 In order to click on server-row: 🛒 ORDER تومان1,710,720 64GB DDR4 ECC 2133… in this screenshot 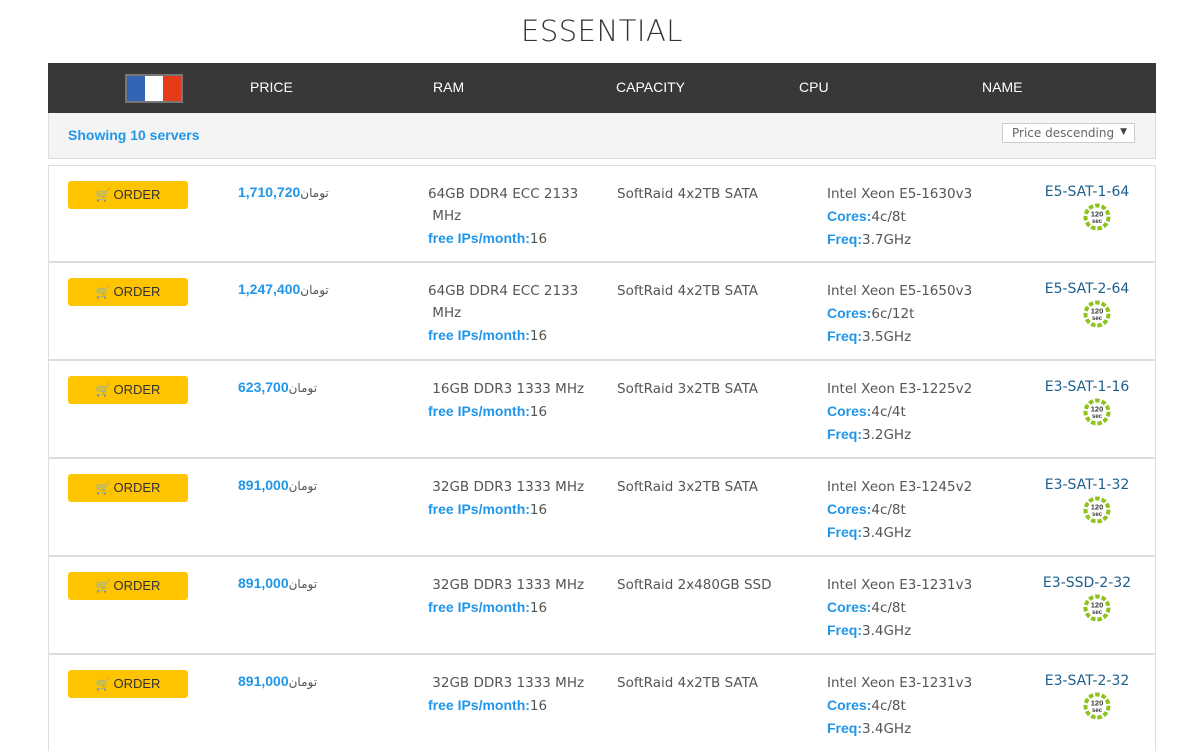, I will do `click(602, 214)`.